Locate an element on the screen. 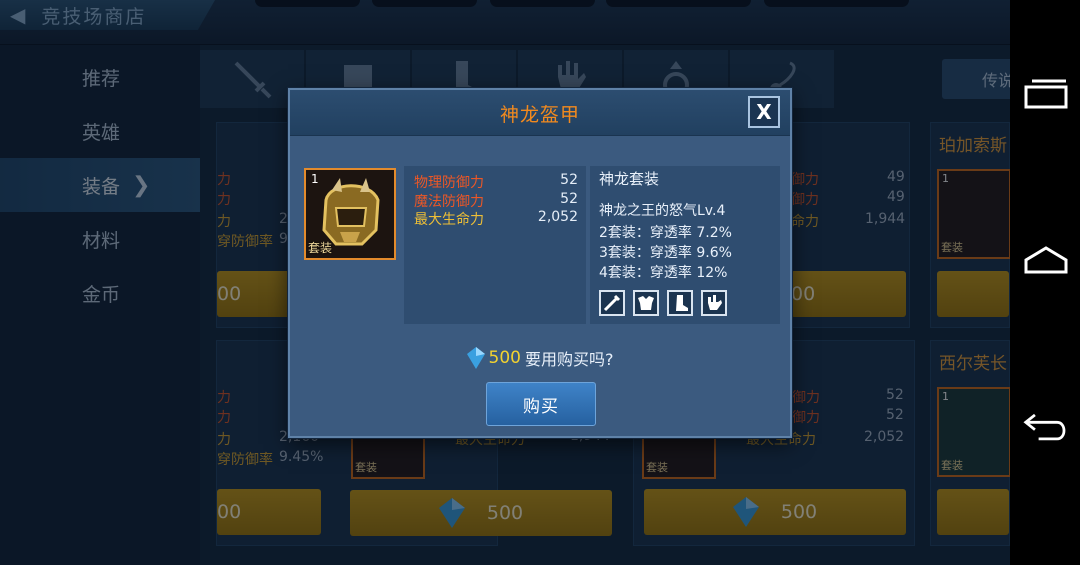  recent-apps-button is located at coordinates (1046, 94).